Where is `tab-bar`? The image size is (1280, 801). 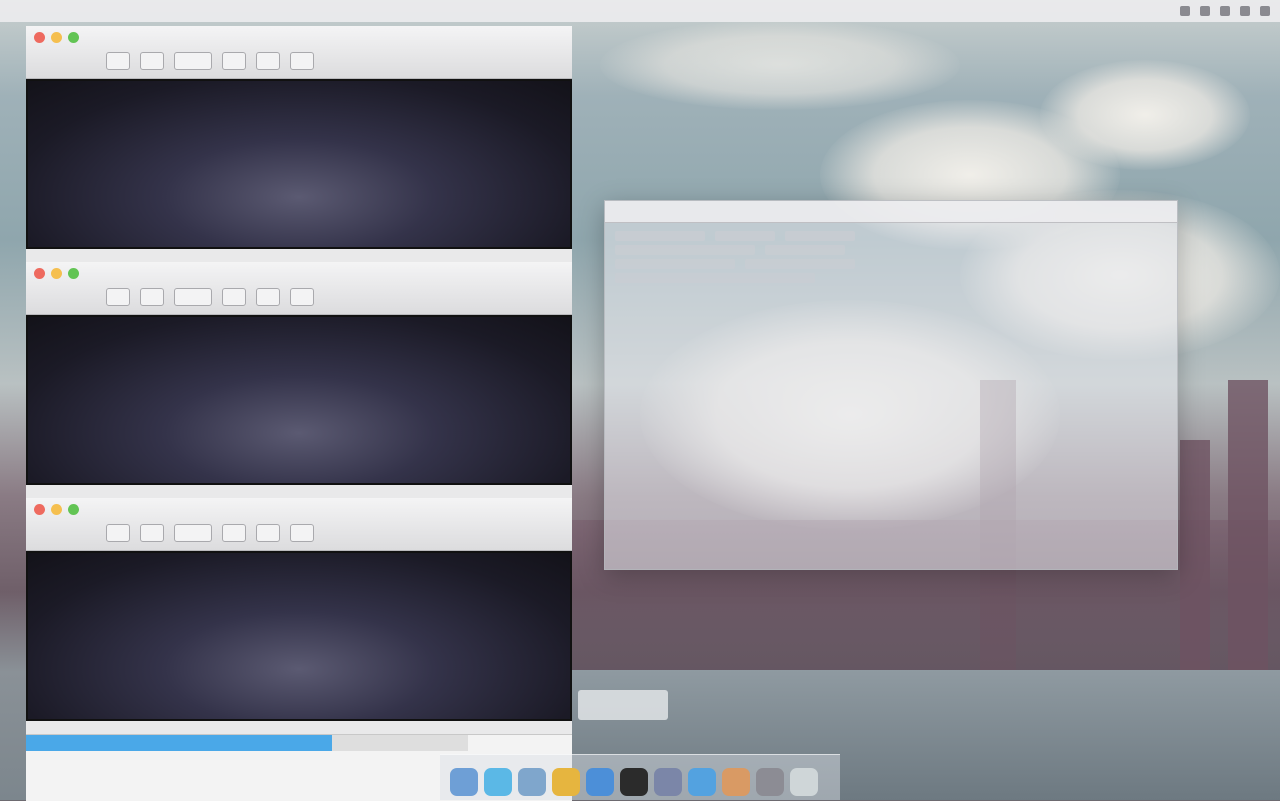
tab-bar is located at coordinates (299, 743).